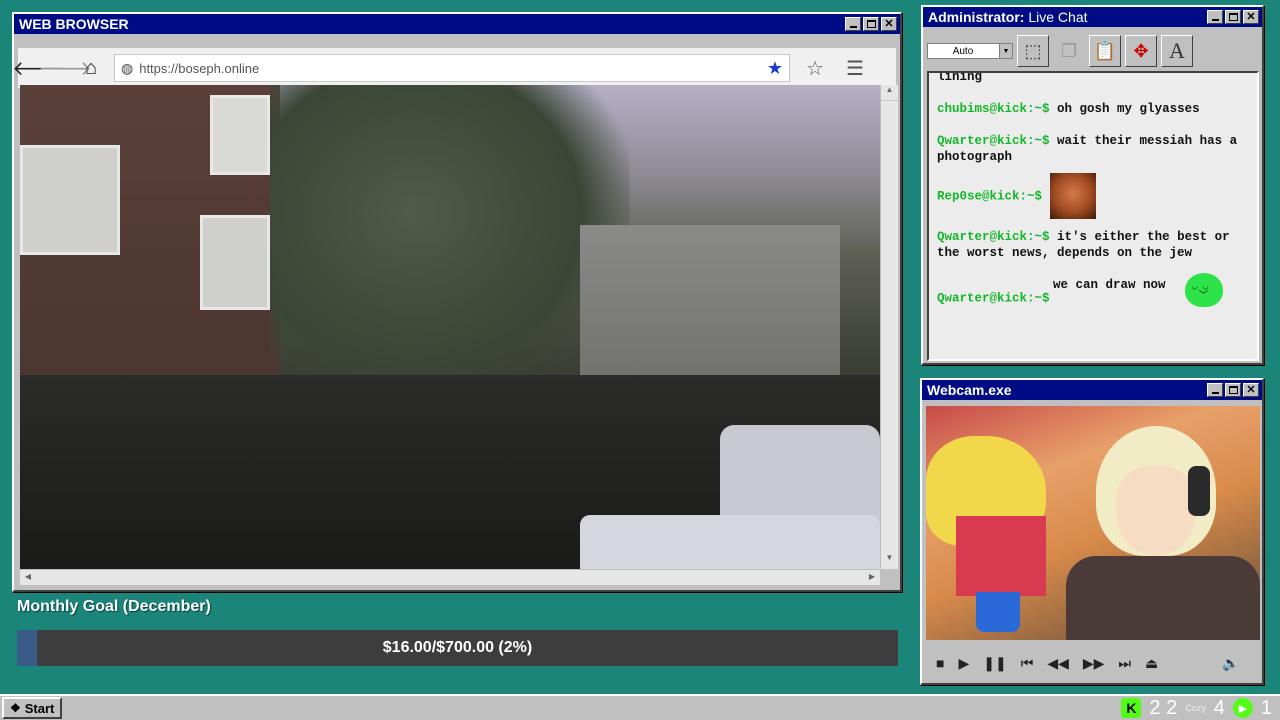 This screenshot has height=720, width=1280. What do you see at coordinates (450, 245) in the screenshot?
I see `tree` at bounding box center [450, 245].